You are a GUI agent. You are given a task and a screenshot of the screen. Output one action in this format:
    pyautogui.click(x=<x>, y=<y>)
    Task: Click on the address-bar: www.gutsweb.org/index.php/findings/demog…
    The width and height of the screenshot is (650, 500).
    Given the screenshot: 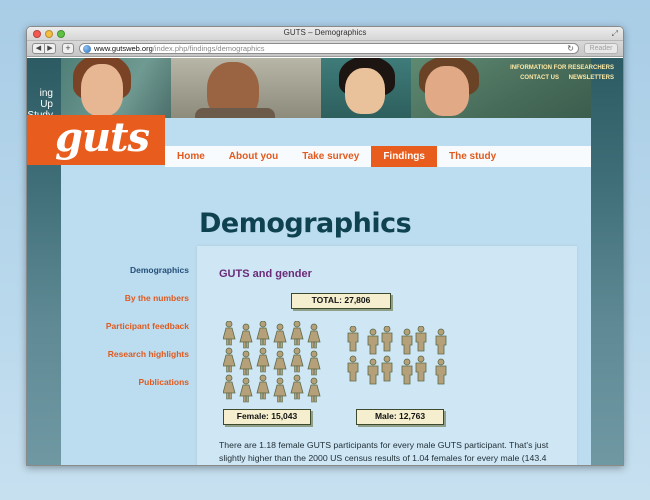 What is the action you would take?
    pyautogui.click(x=329, y=48)
    